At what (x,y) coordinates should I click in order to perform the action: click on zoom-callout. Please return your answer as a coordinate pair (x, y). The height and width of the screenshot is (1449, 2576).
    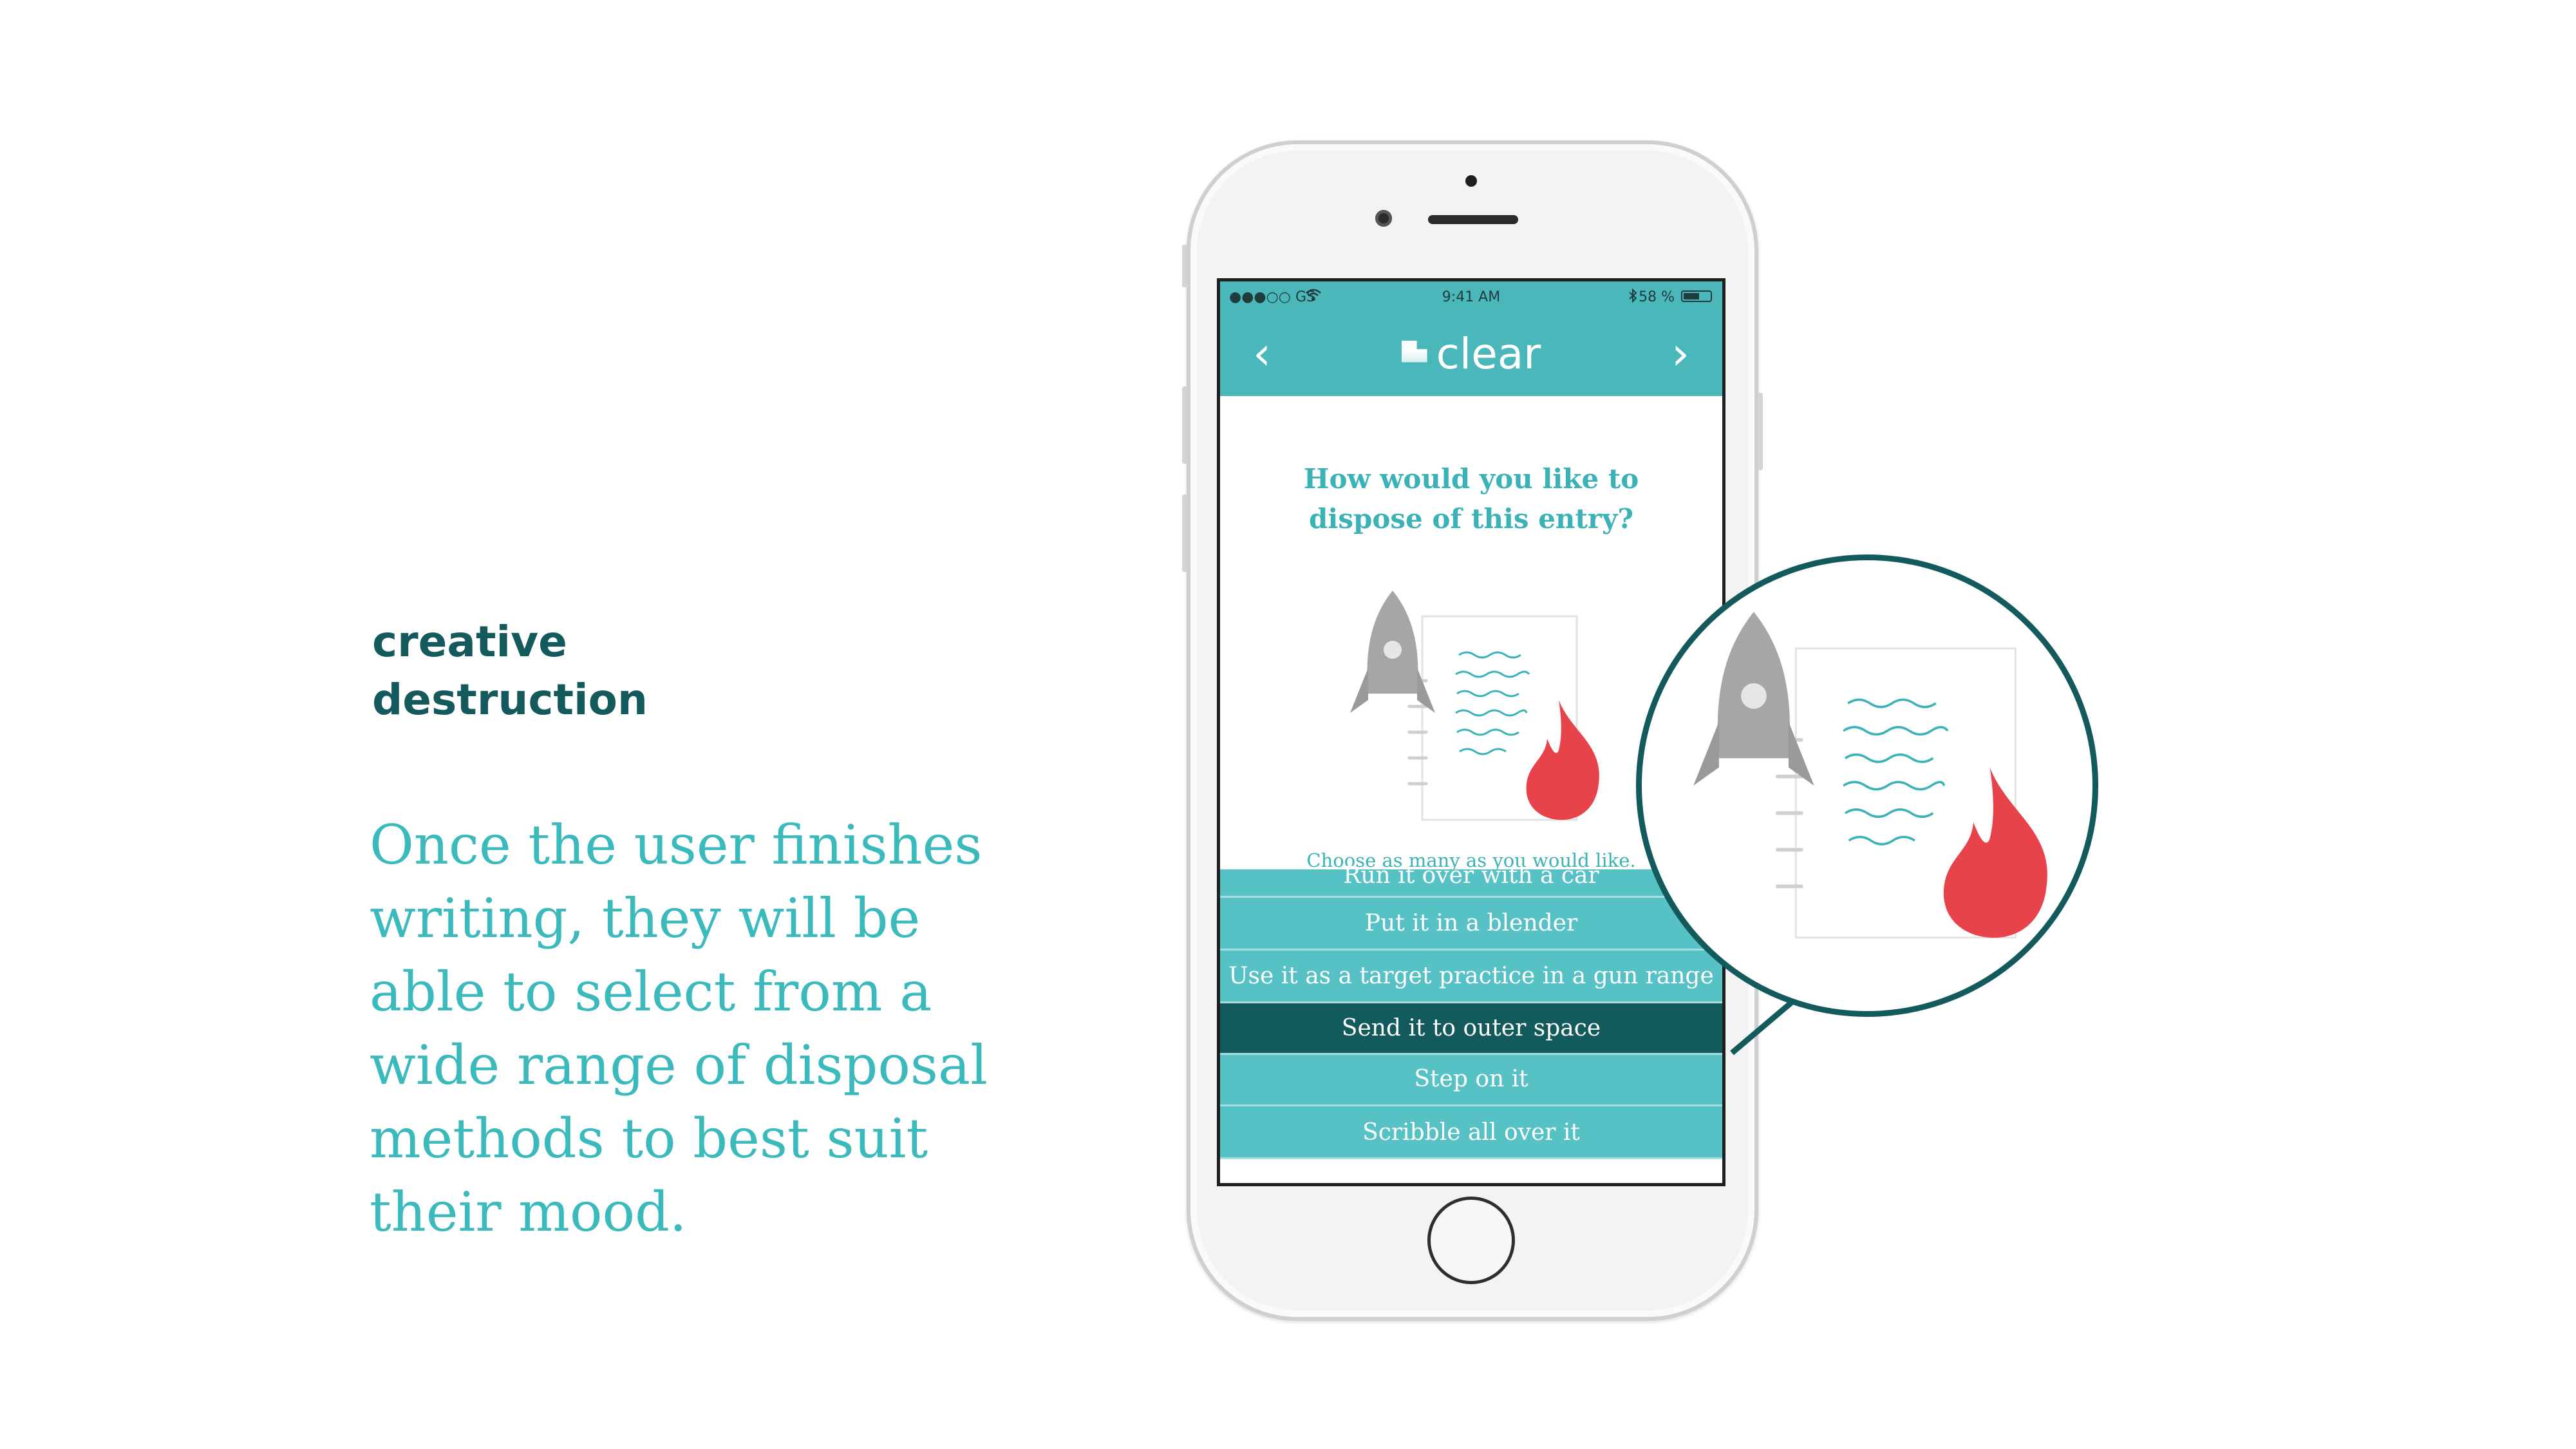
    Looking at the image, I should click on (1867, 785).